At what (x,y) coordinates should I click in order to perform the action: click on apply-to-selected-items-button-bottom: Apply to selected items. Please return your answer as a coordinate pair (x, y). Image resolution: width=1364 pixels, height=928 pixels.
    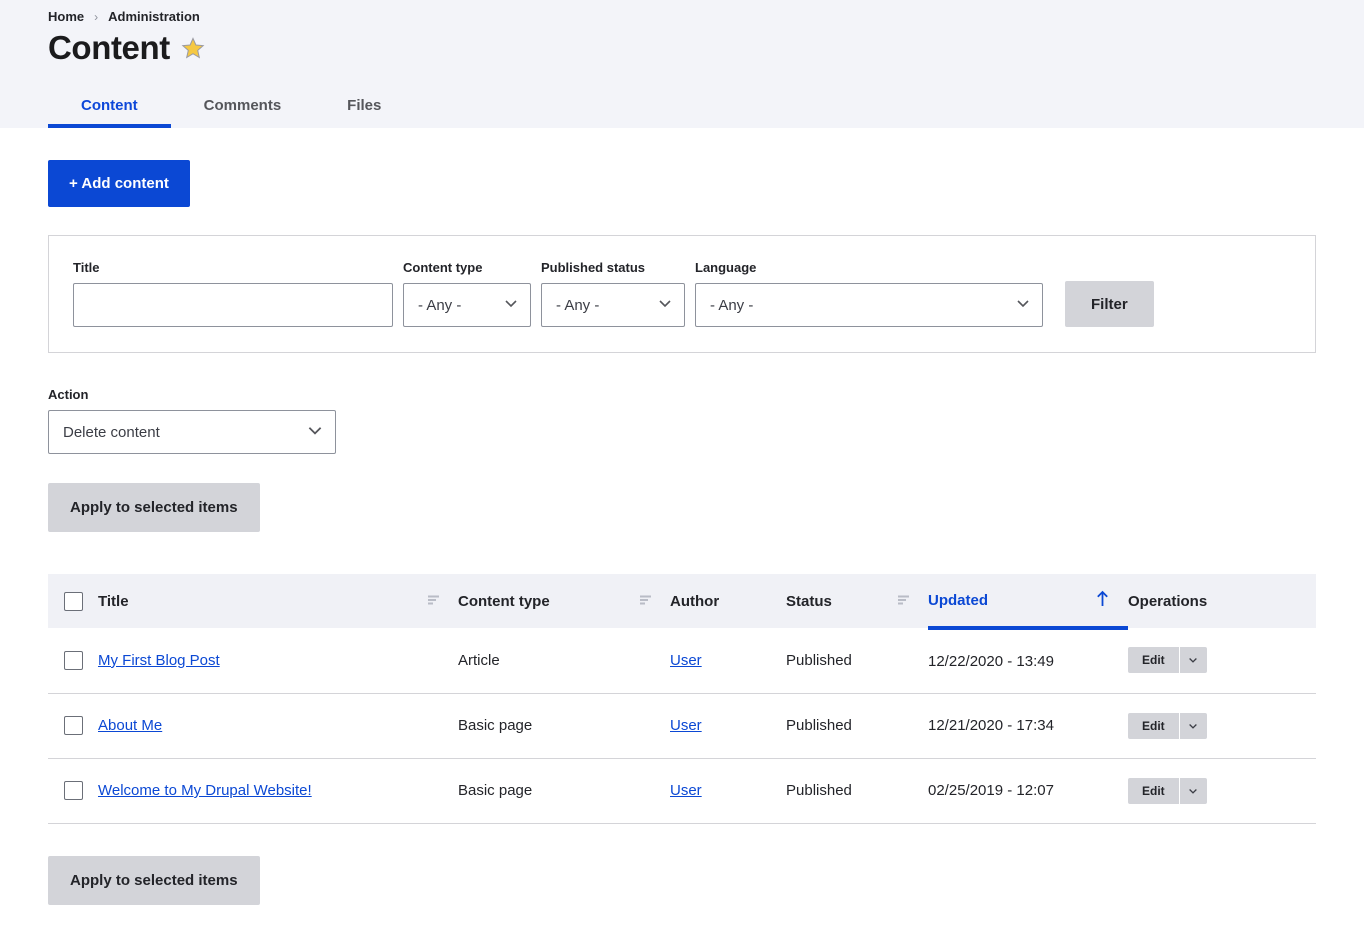
    Looking at the image, I should click on (154, 880).